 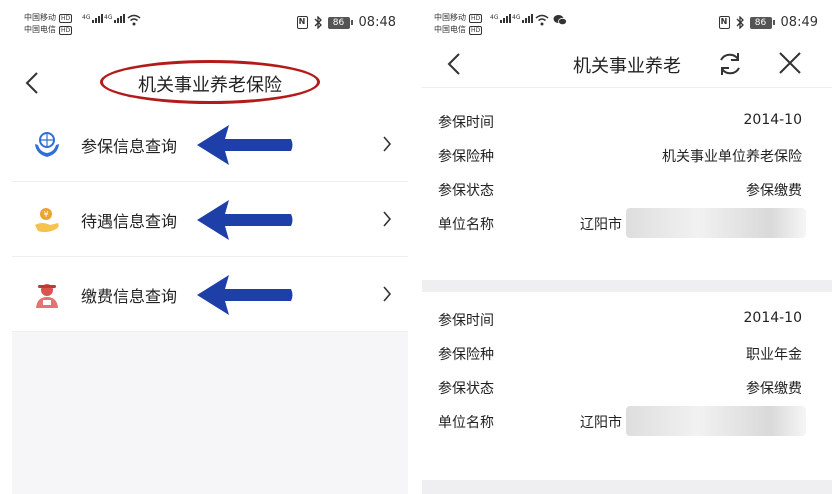 I want to click on page-header: 机关事业养老保险, so click(x=205, y=83).